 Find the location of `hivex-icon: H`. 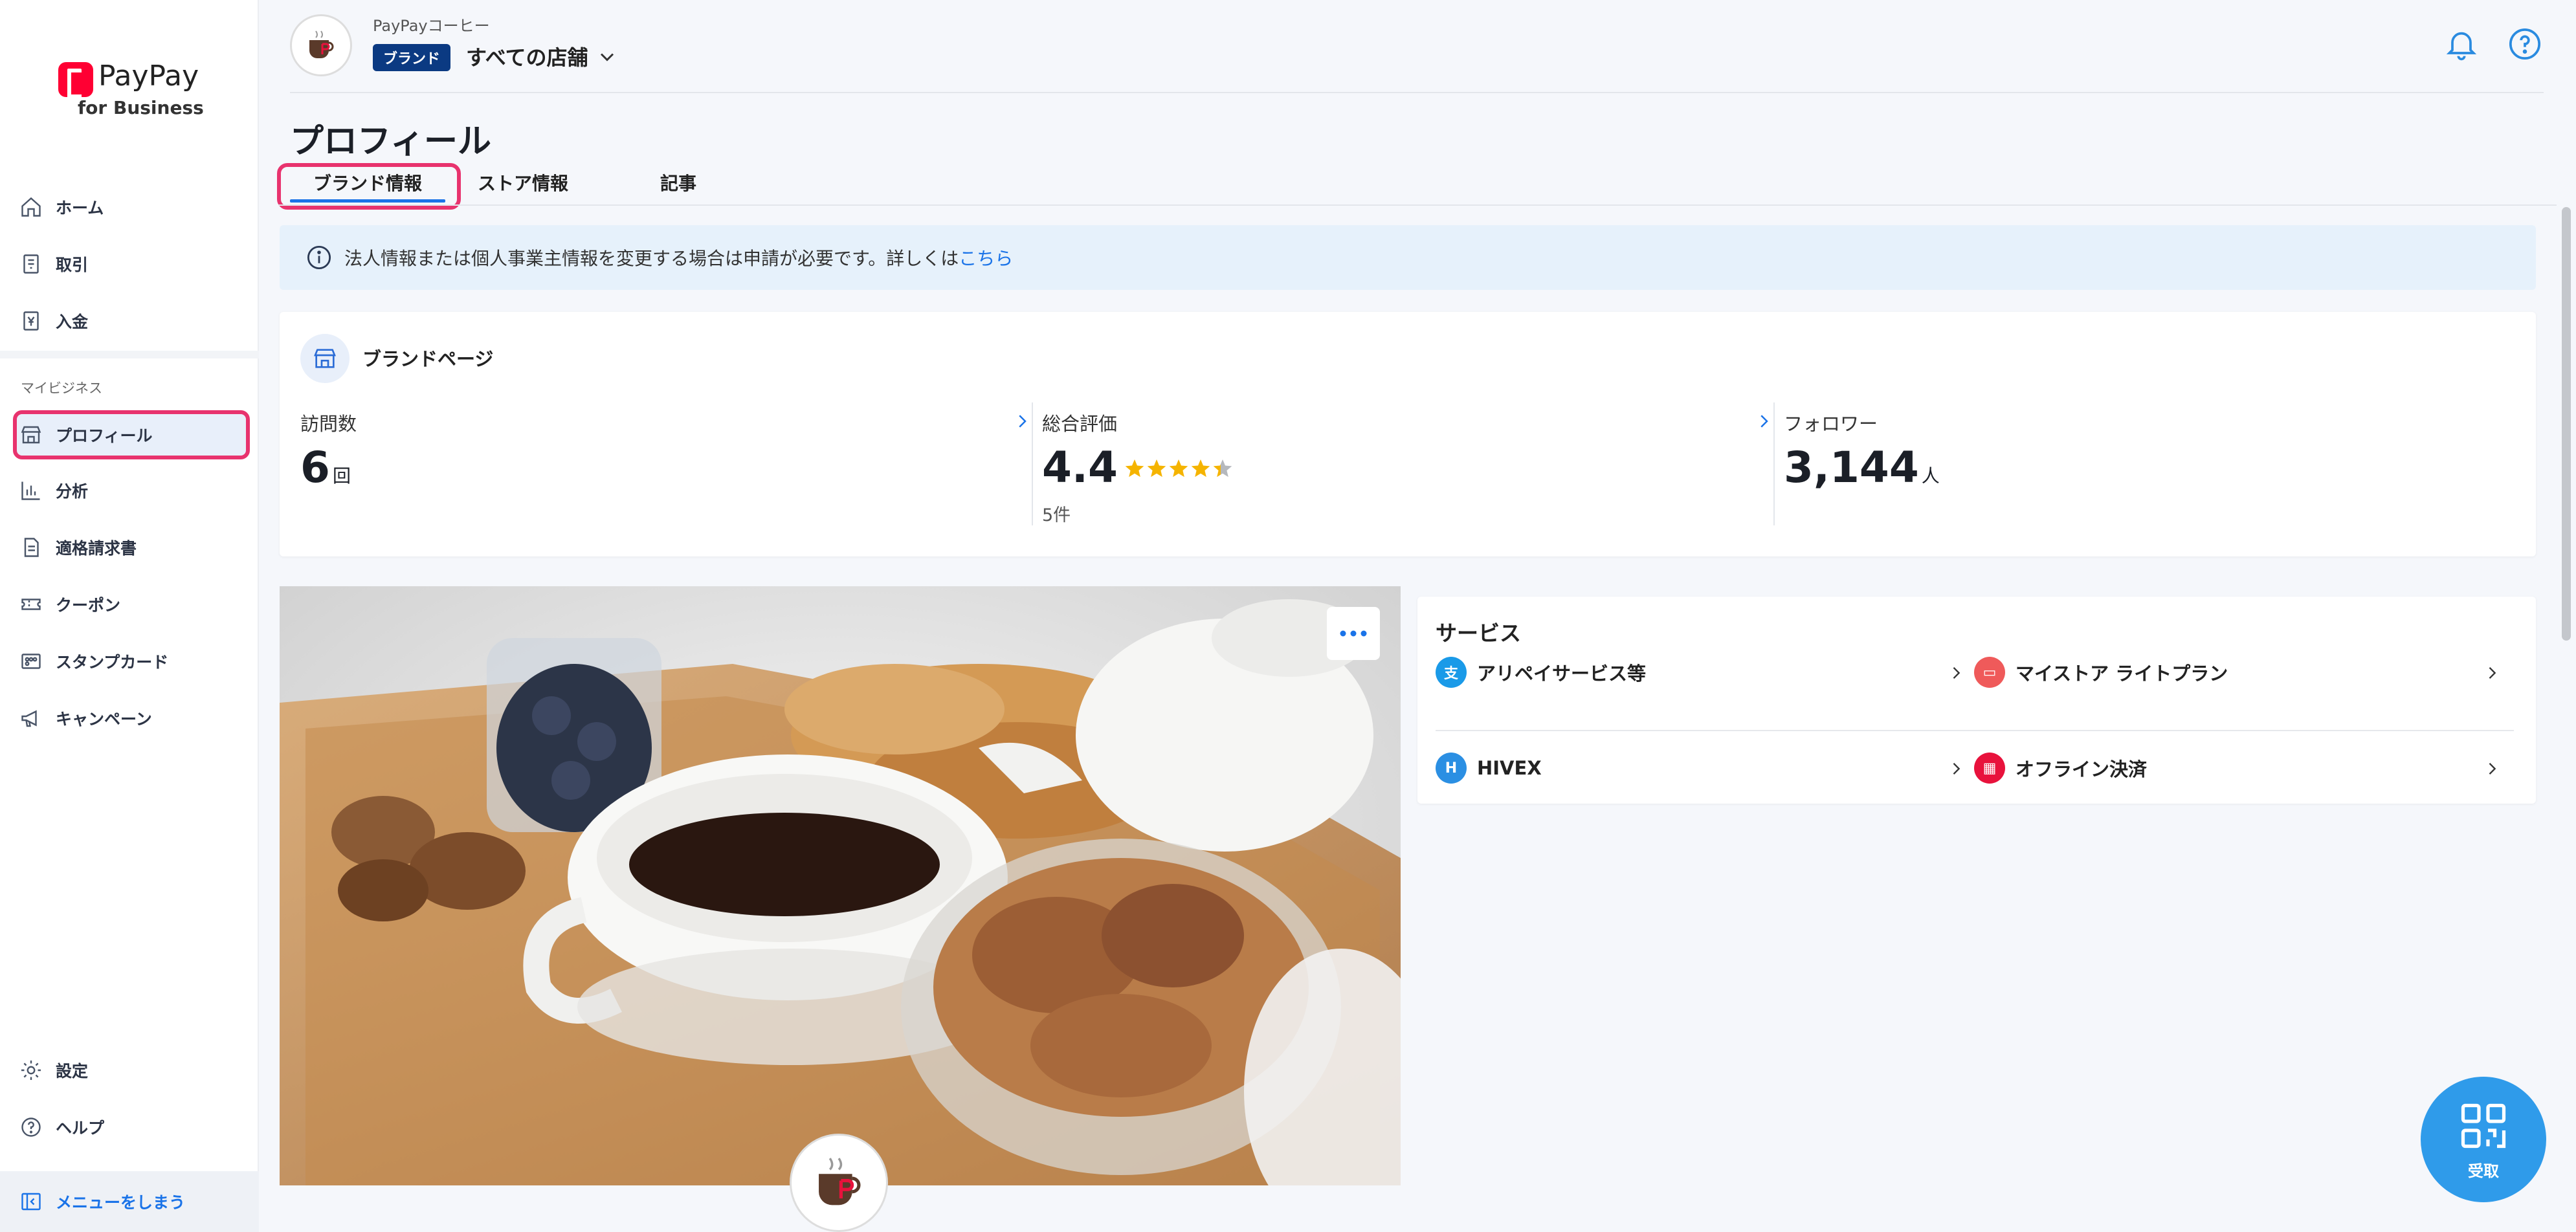

hivex-icon: H is located at coordinates (1451, 769).